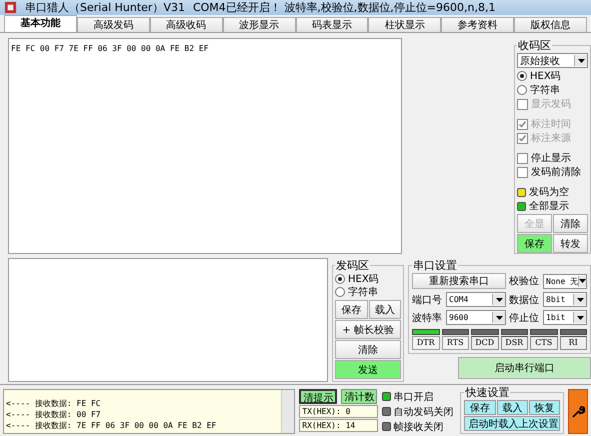  What do you see at coordinates (512, 423) in the screenshot?
I see `quick-button: 启动时载入上次设置` at bounding box center [512, 423].